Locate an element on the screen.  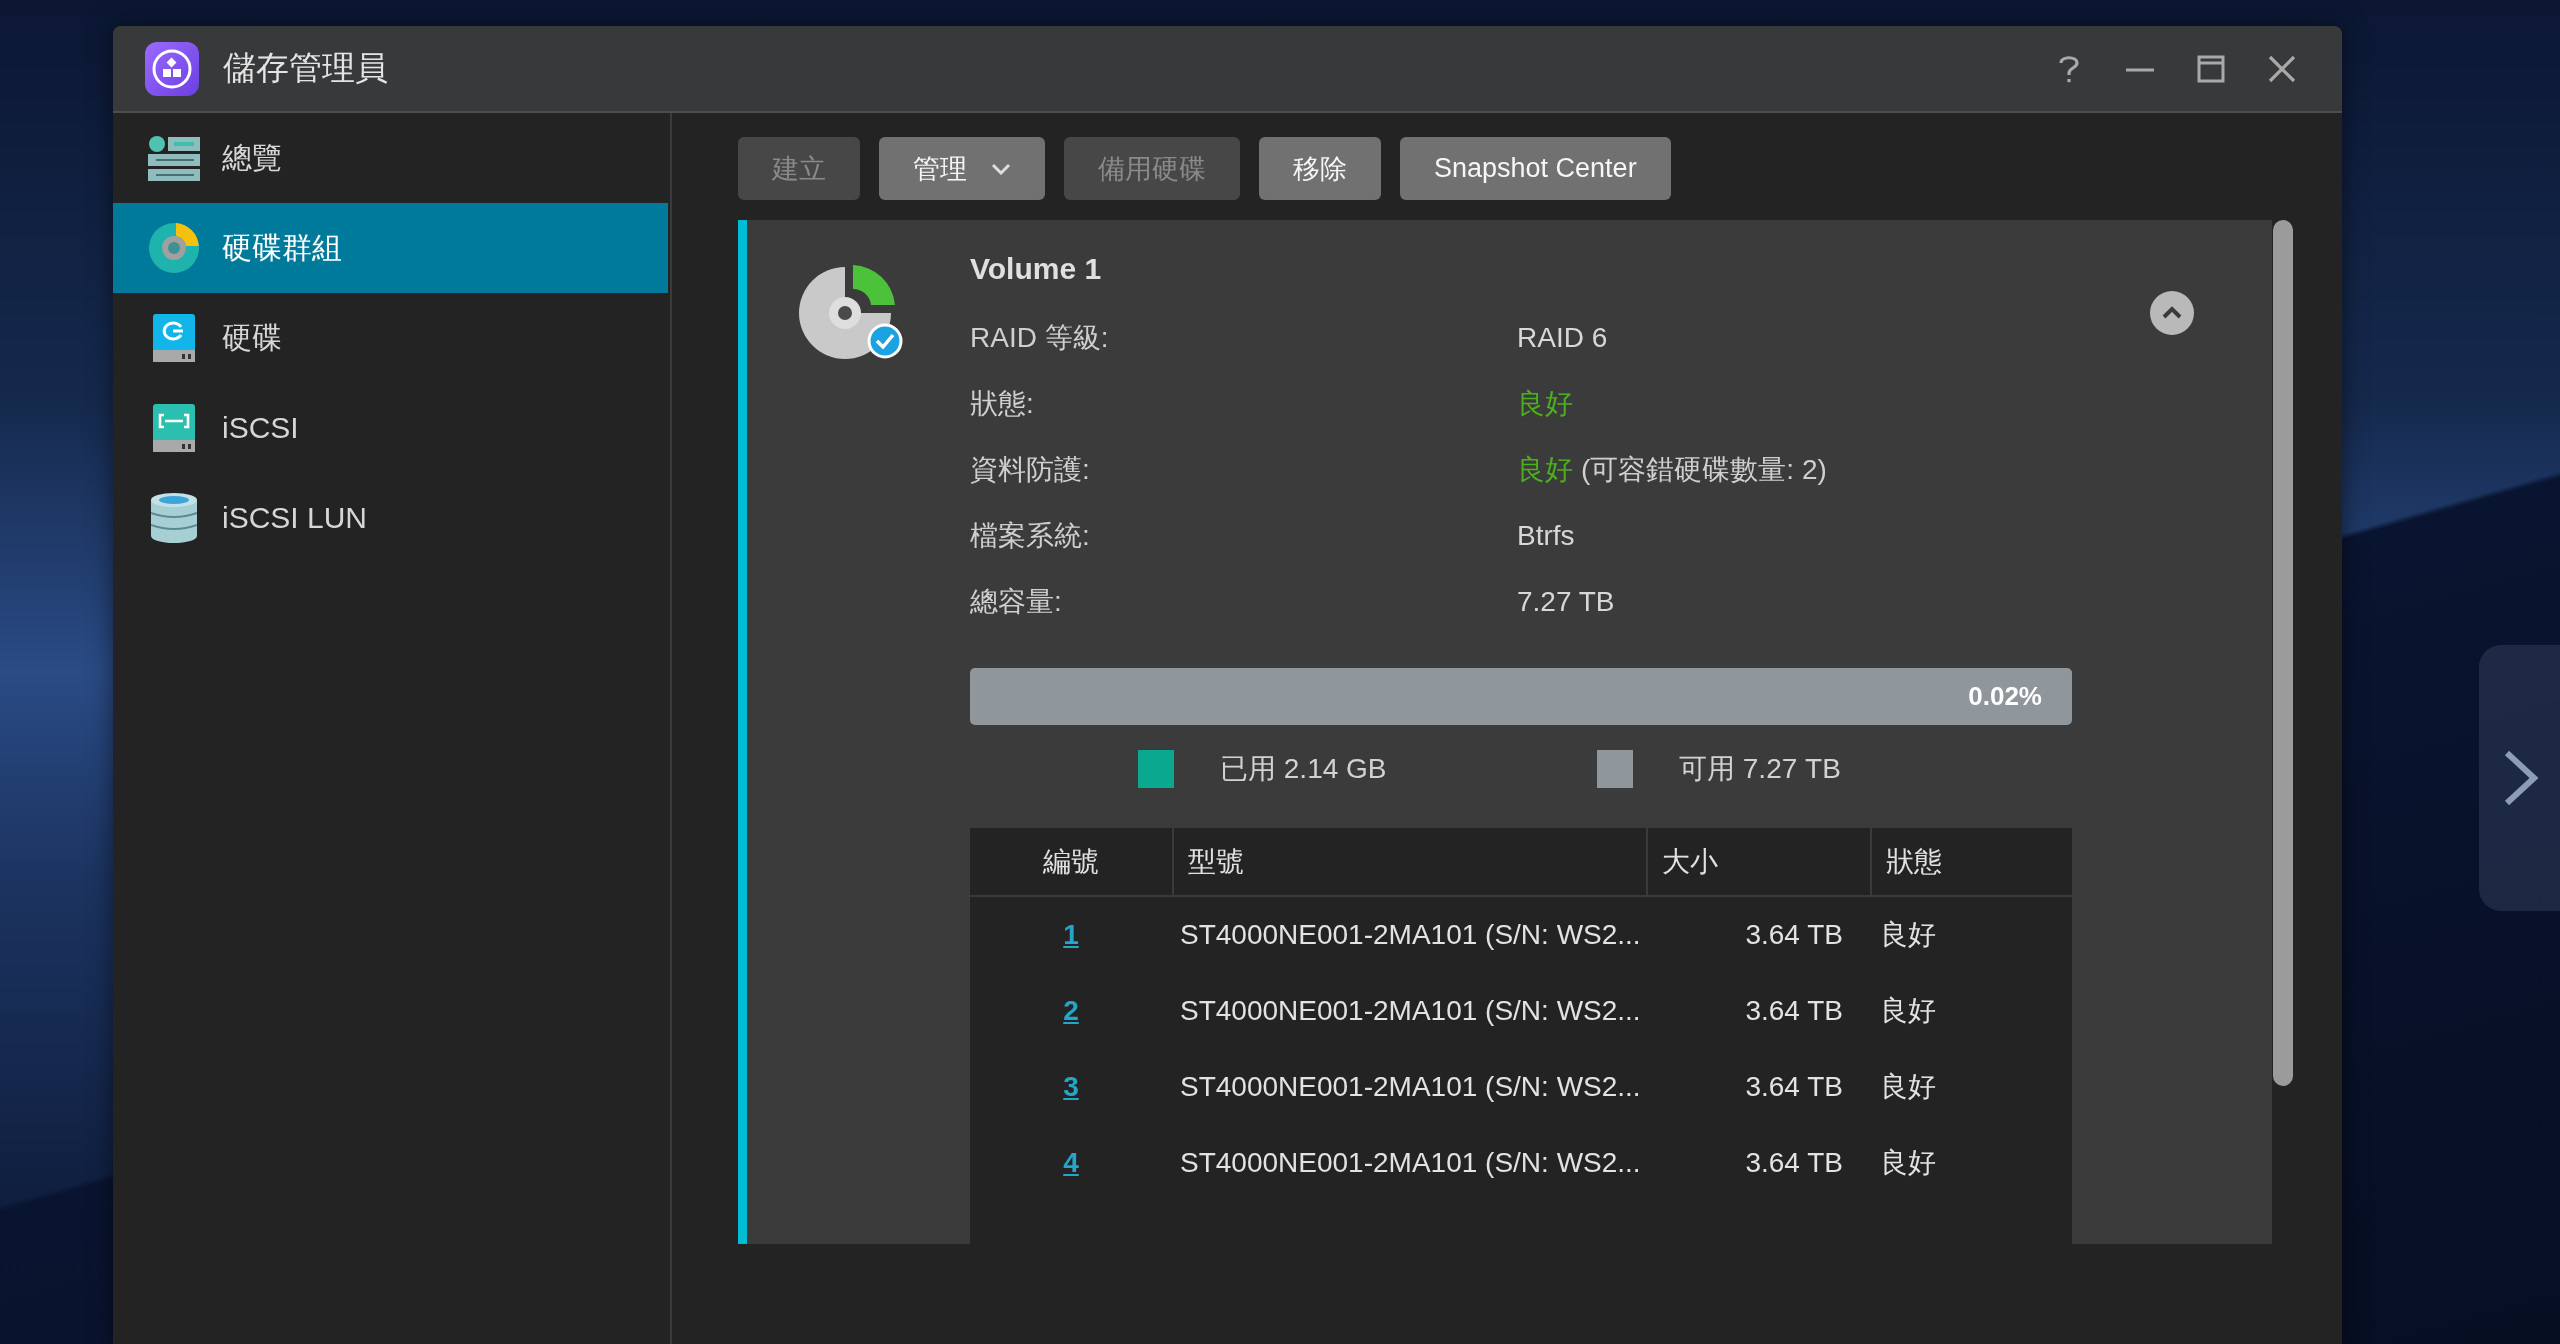
chevron-up-icon is located at coordinates (2172, 313).